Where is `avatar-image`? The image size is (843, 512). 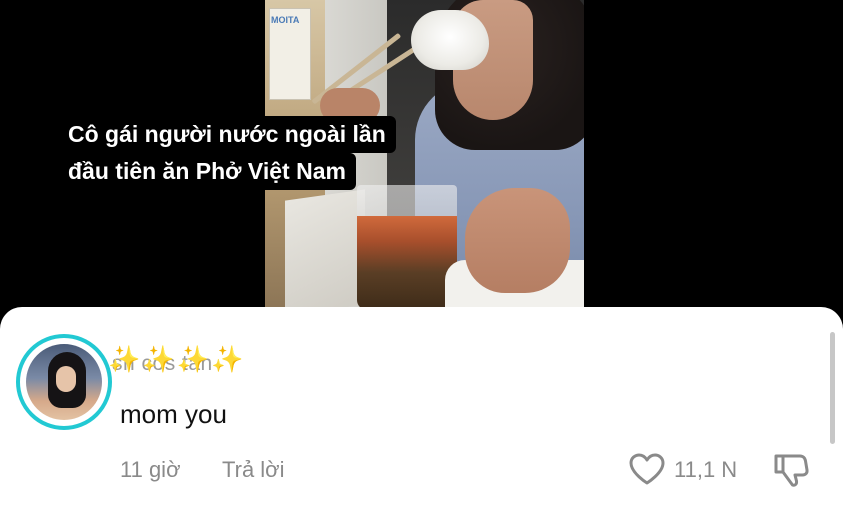
avatar-image is located at coordinates (64, 382).